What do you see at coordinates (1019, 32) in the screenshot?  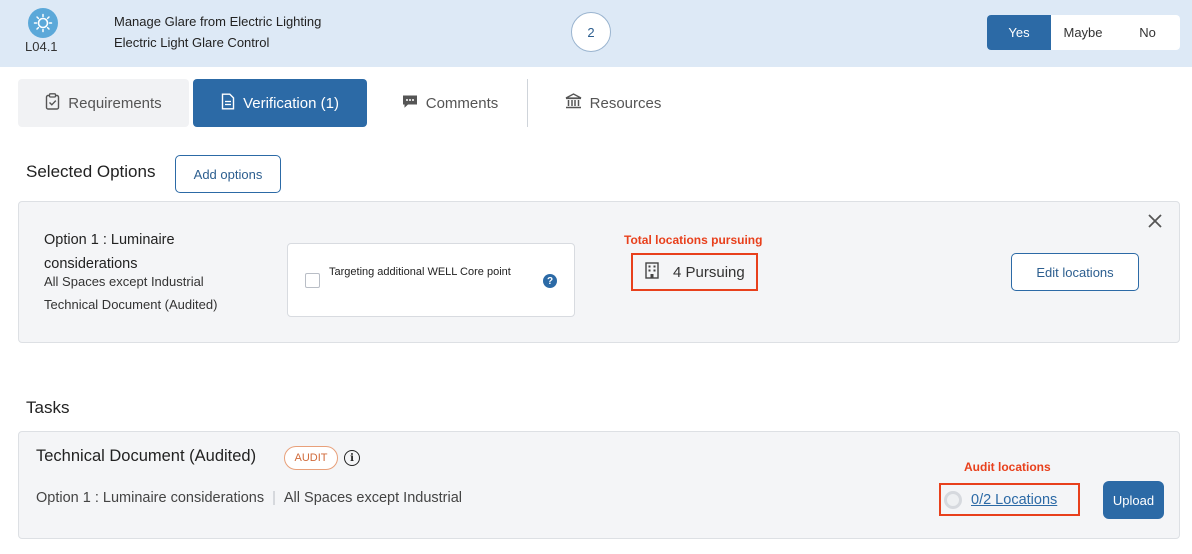 I see `yes-button: Yes` at bounding box center [1019, 32].